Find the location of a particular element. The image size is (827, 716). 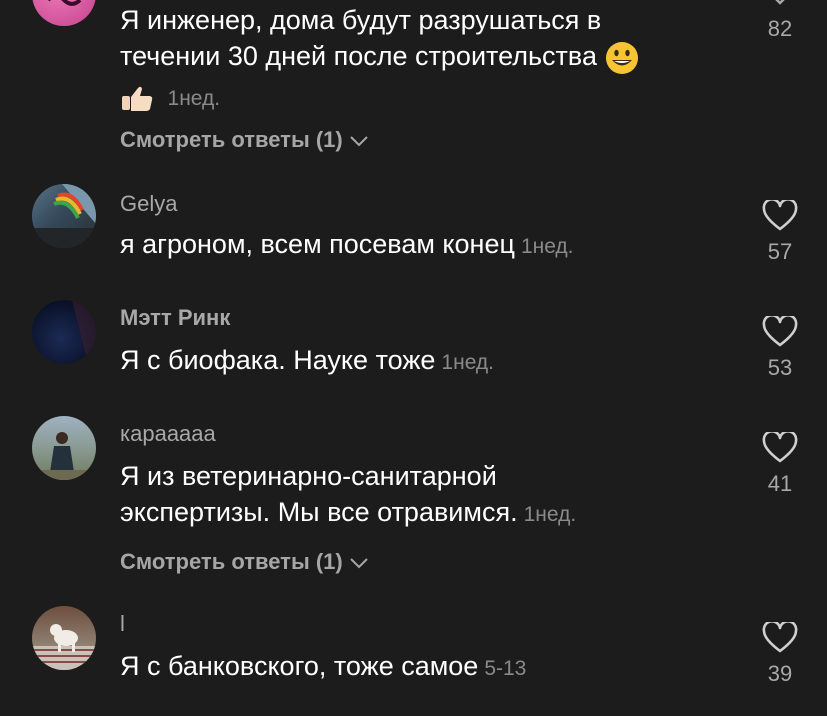

comment-text: Я с банковского, тоже самое 5-13 is located at coordinates (323, 667).